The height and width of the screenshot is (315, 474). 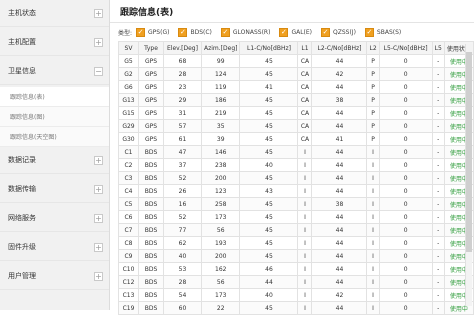 I want to click on column-header: L5, so click(x=438, y=48).